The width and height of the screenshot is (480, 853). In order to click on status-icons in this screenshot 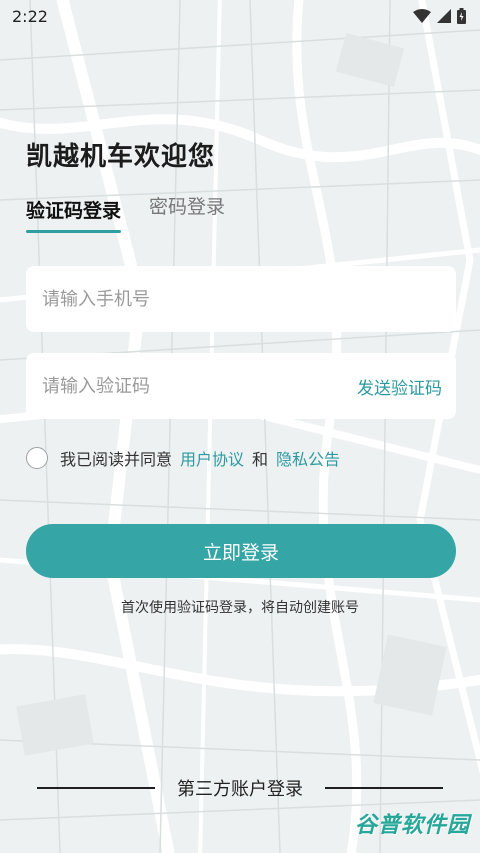, I will do `click(439, 16)`.